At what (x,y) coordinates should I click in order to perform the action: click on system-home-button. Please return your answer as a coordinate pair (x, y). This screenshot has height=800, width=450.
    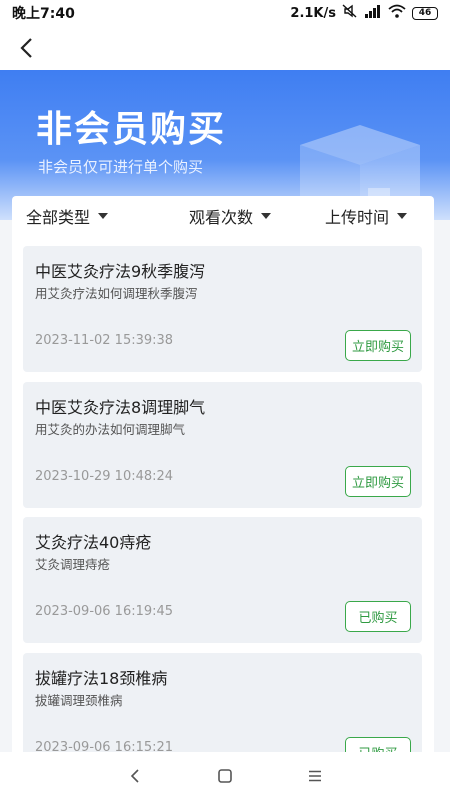
    Looking at the image, I should click on (225, 776).